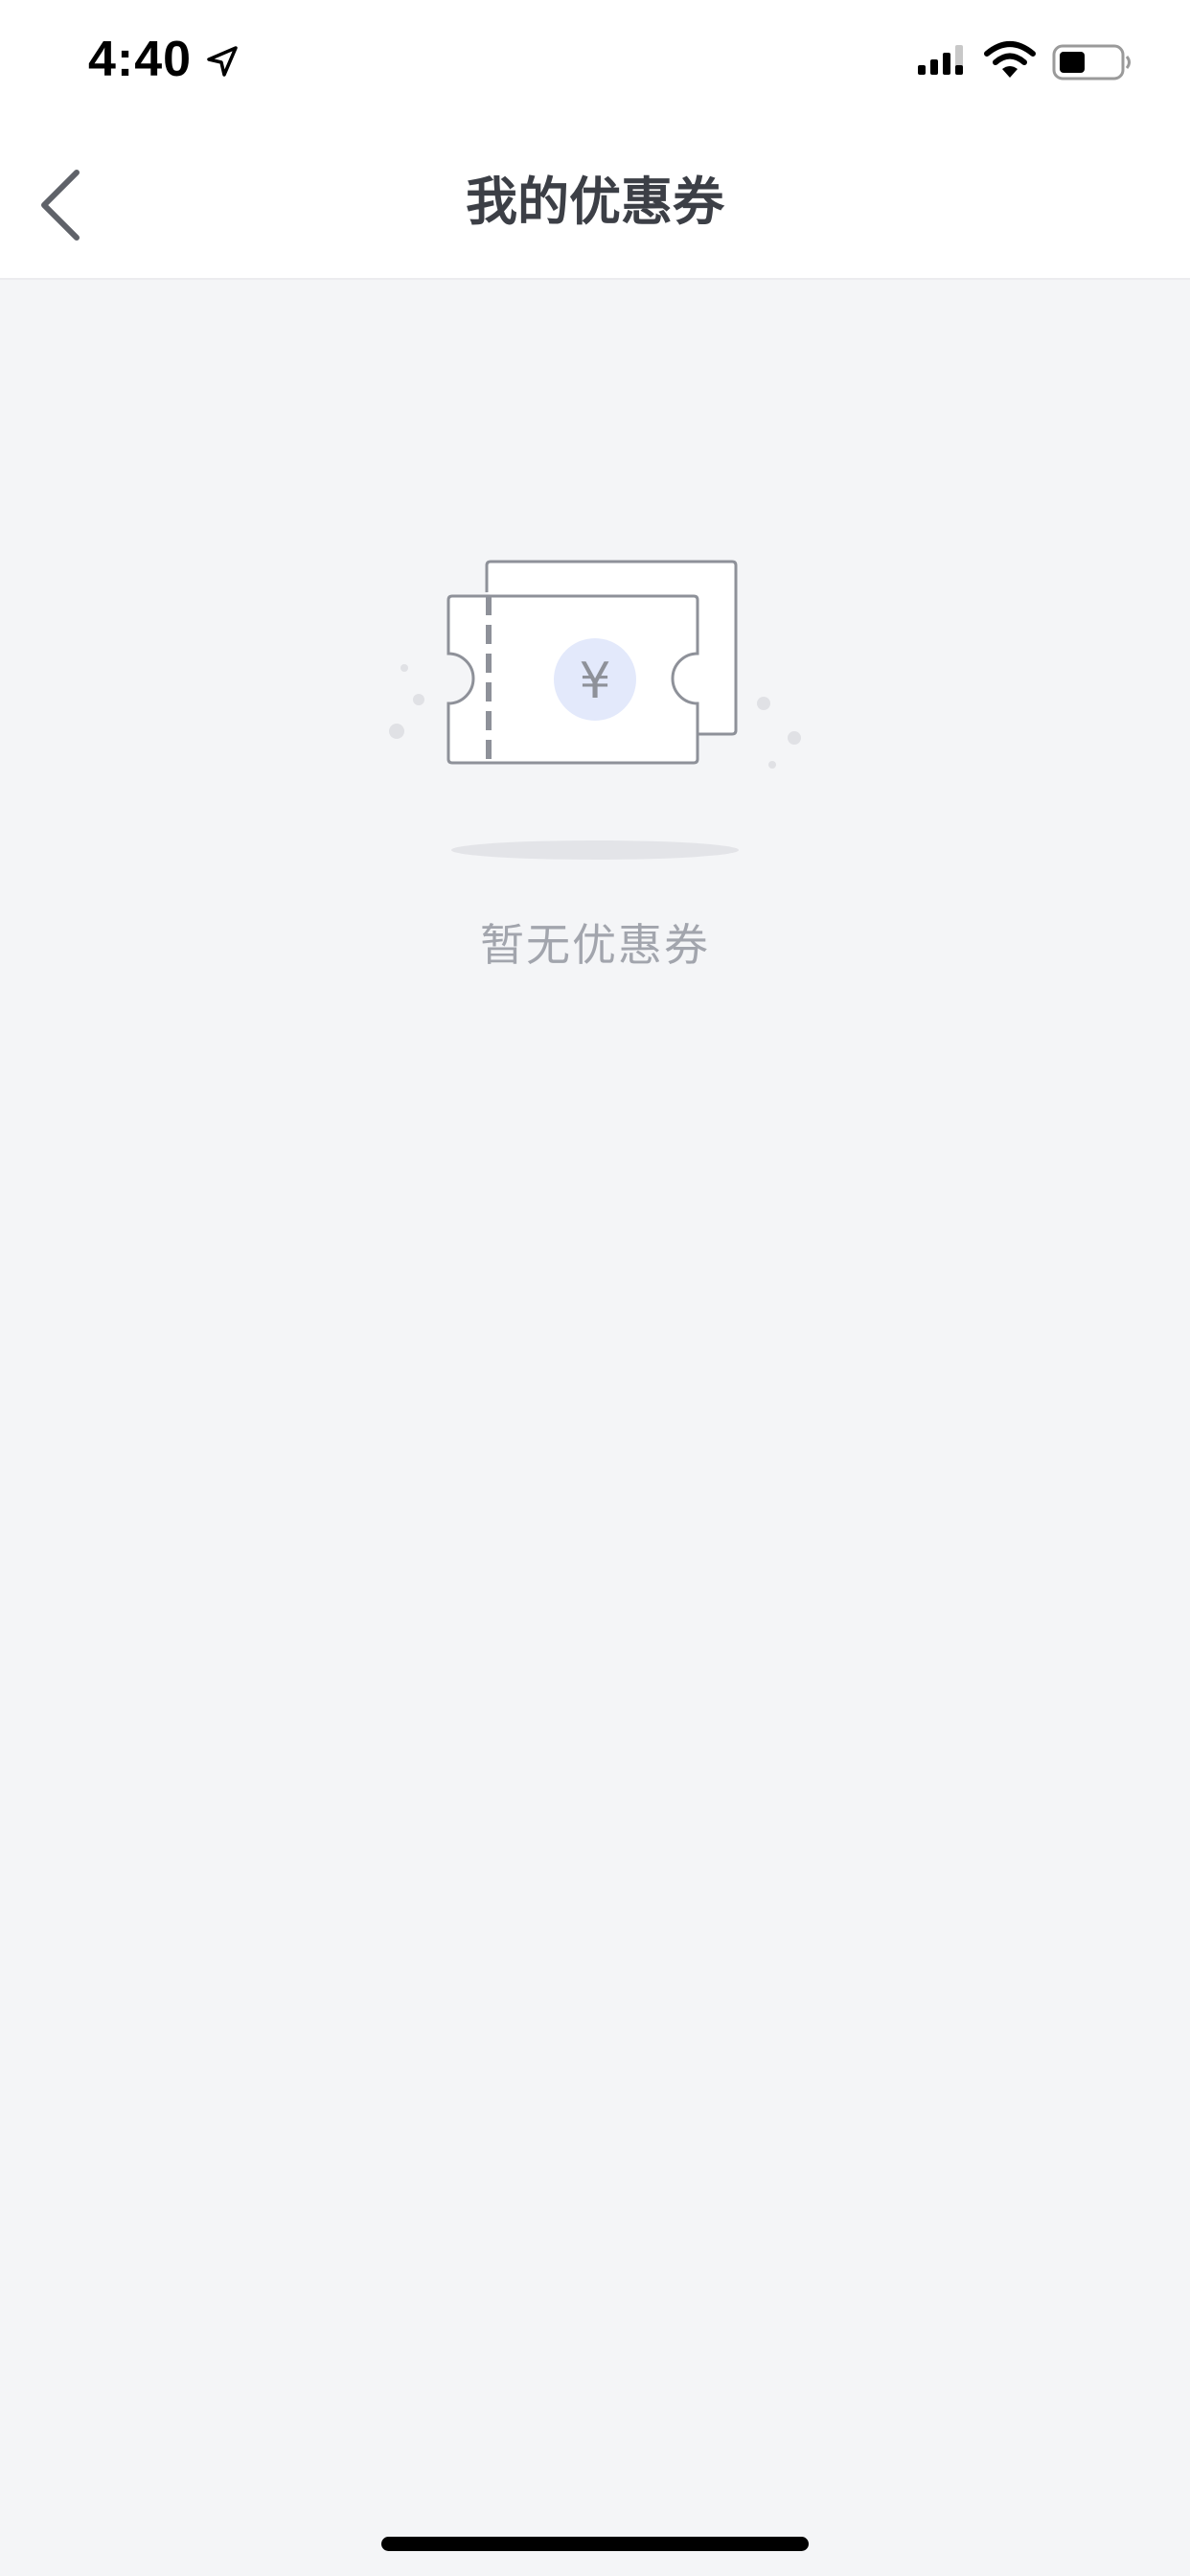  I want to click on coupon-ticket-icon: ¥, so click(595, 710).